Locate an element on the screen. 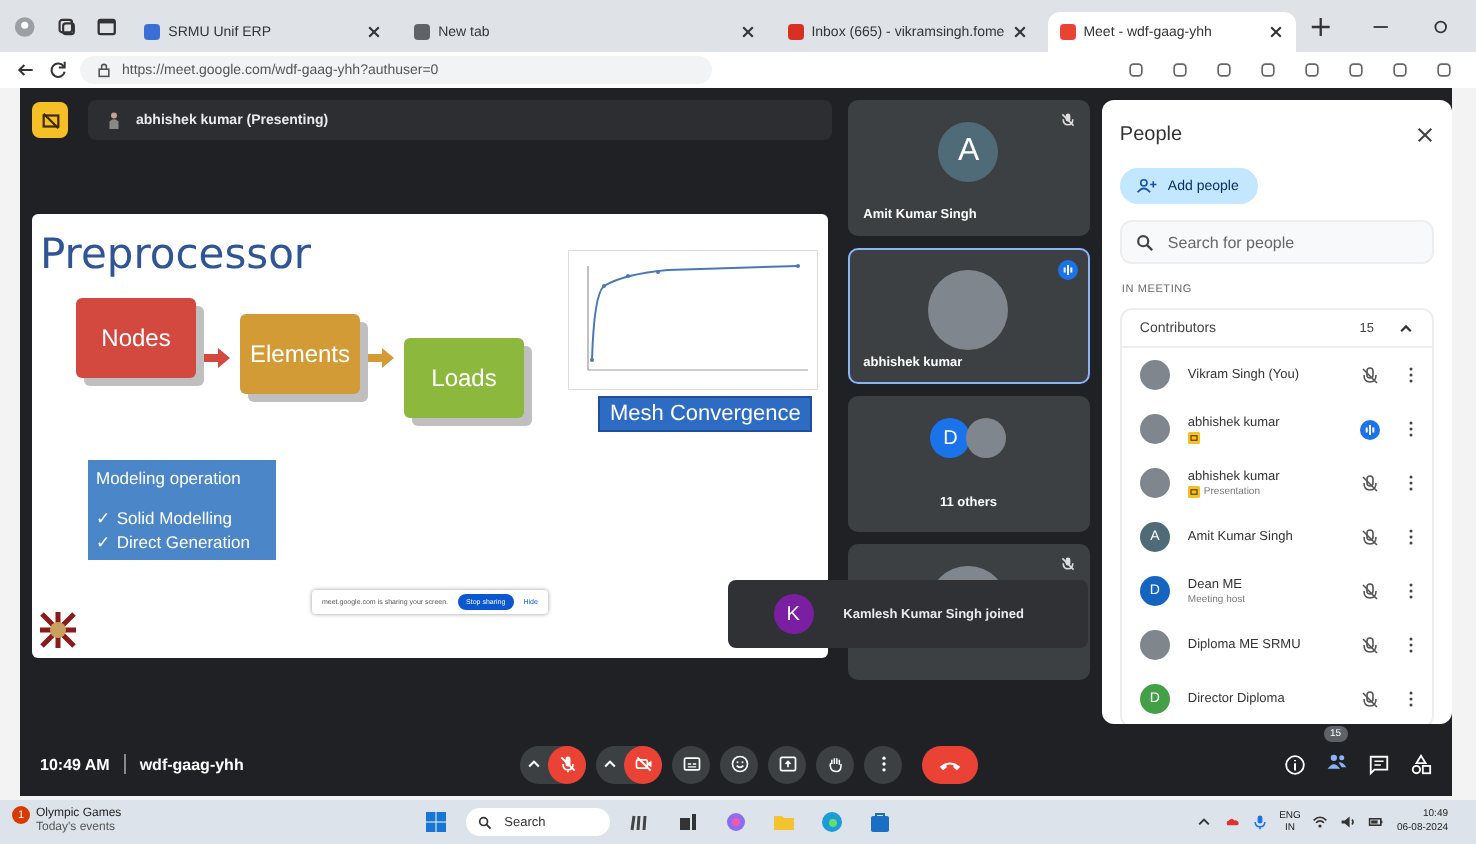  hand-button is located at coordinates (835, 764).